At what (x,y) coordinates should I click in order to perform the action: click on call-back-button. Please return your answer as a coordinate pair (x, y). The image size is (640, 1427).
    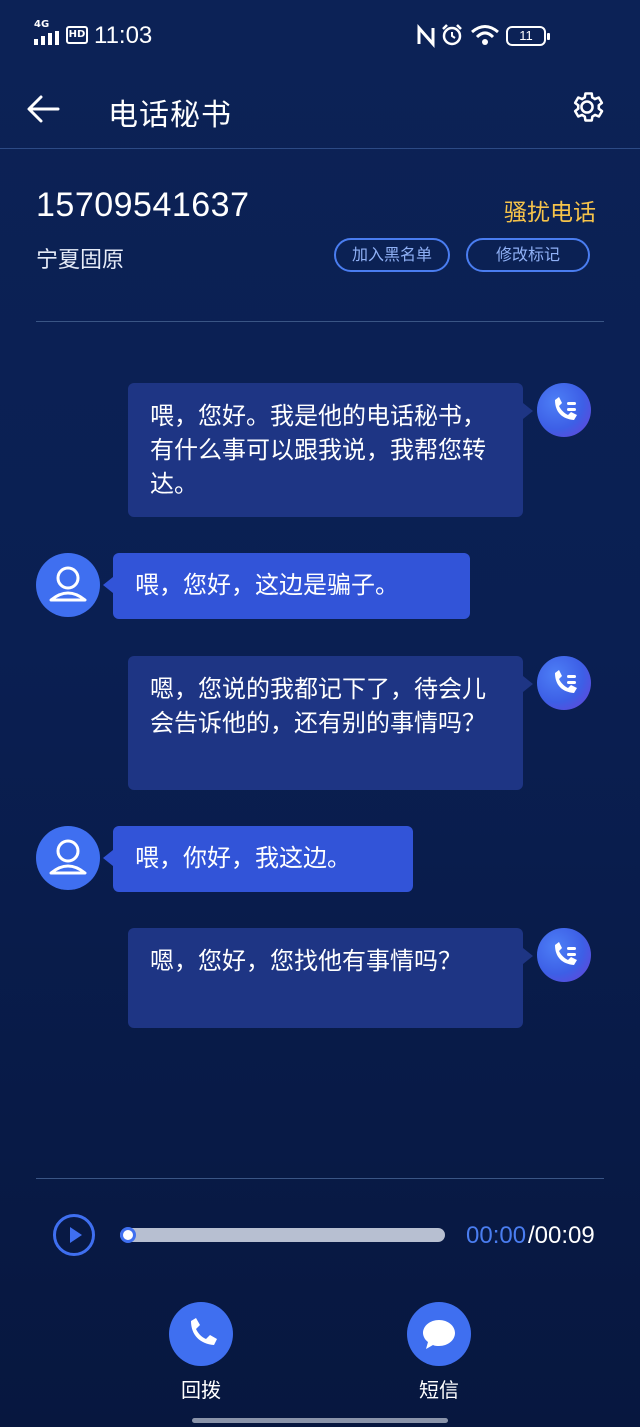
    Looking at the image, I should click on (201, 1334).